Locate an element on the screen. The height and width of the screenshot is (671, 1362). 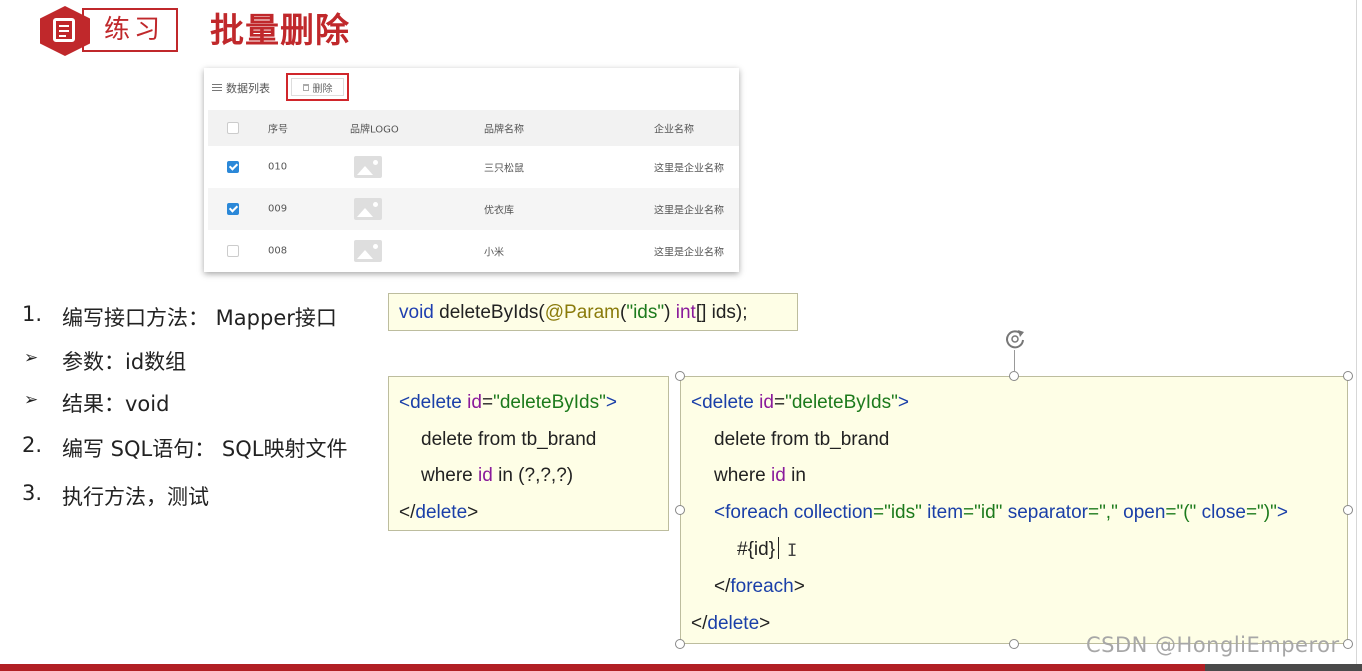
text-caret is located at coordinates (778, 548).